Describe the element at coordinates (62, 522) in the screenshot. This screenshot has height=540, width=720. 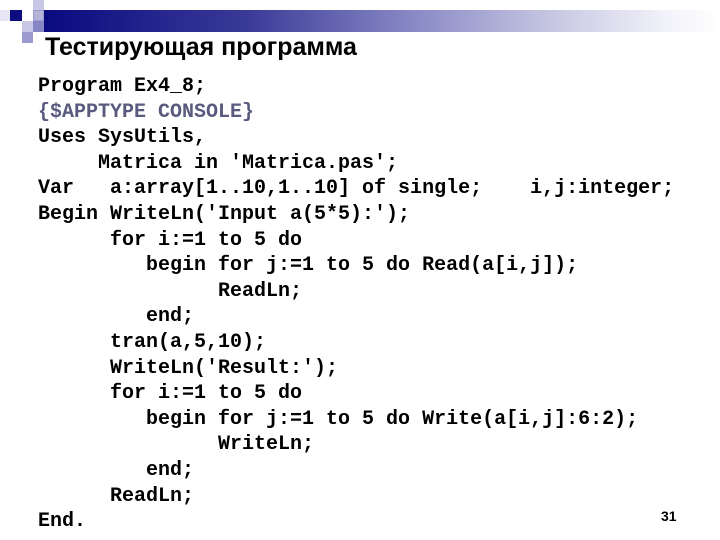
I see `code-line: End.` at that location.